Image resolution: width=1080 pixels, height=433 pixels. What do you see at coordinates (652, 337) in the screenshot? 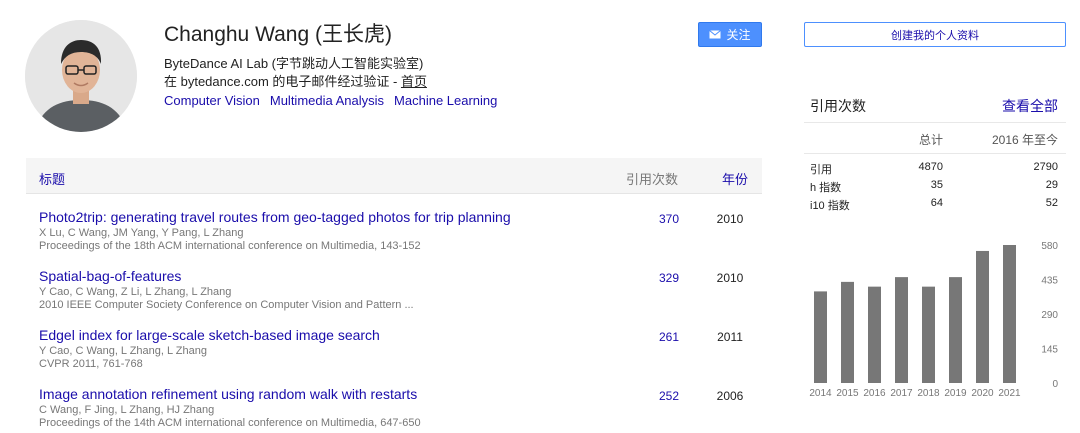
I see `article-citation-count: 261` at bounding box center [652, 337].